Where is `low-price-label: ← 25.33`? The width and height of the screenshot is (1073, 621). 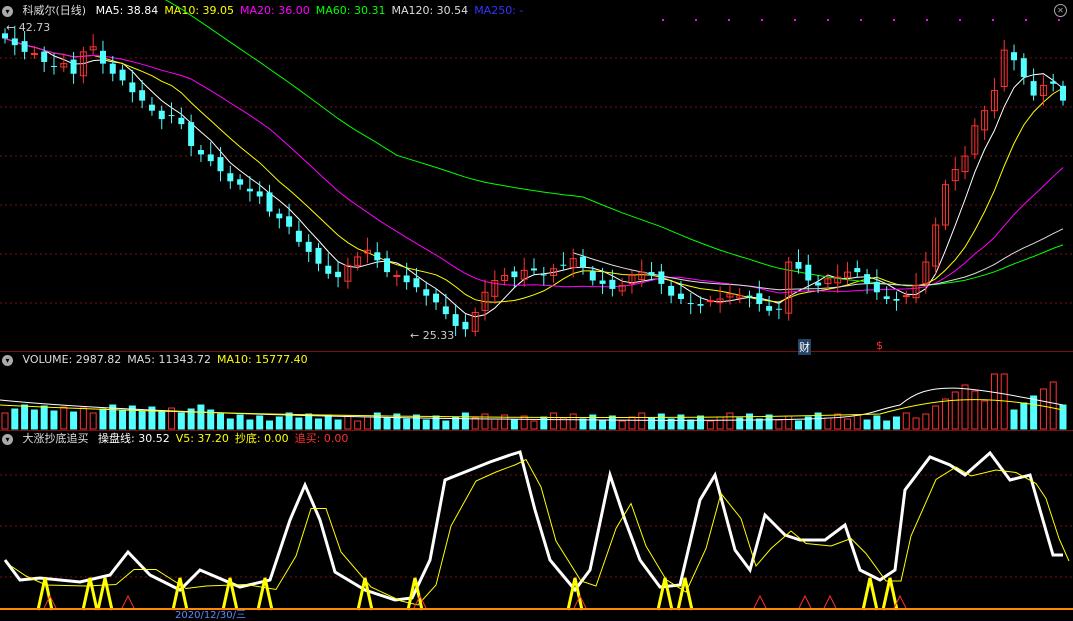 low-price-label: ← 25.33 is located at coordinates (432, 335).